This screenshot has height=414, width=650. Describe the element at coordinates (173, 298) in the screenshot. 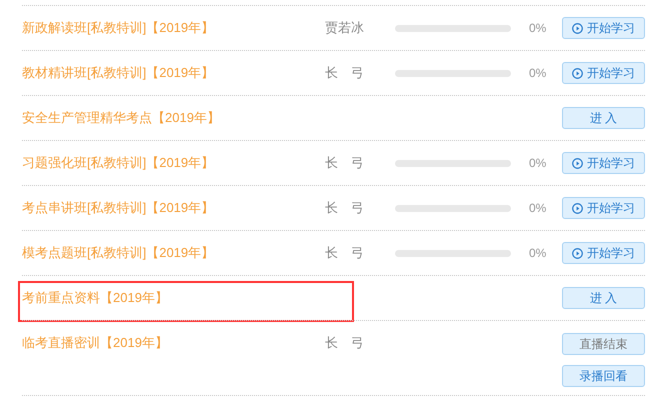

I see `course-title: 考前重点资料【2019年】` at that location.